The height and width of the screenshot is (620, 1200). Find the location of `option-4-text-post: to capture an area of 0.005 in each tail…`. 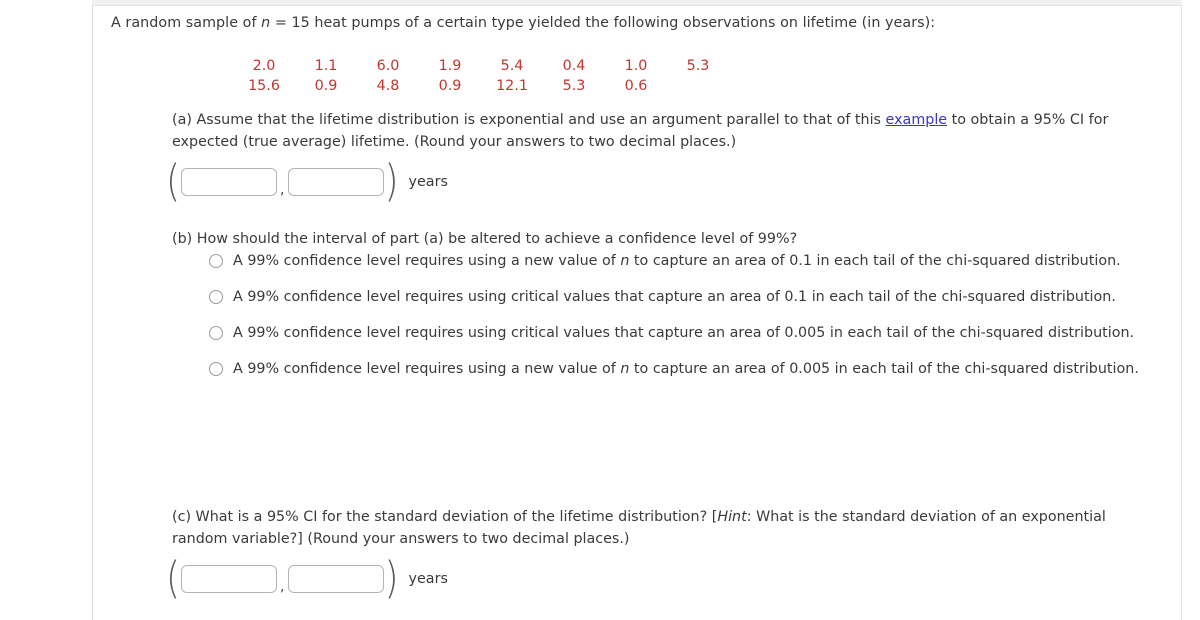

option-4-text-post: to capture an area of 0.005 in each tail… is located at coordinates (884, 369).